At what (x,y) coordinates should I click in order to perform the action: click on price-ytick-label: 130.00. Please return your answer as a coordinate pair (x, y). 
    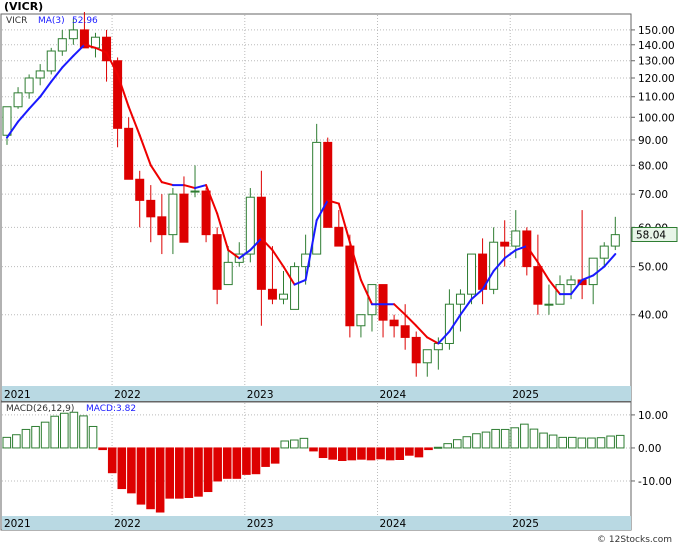
    Looking at the image, I should click on (656, 62).